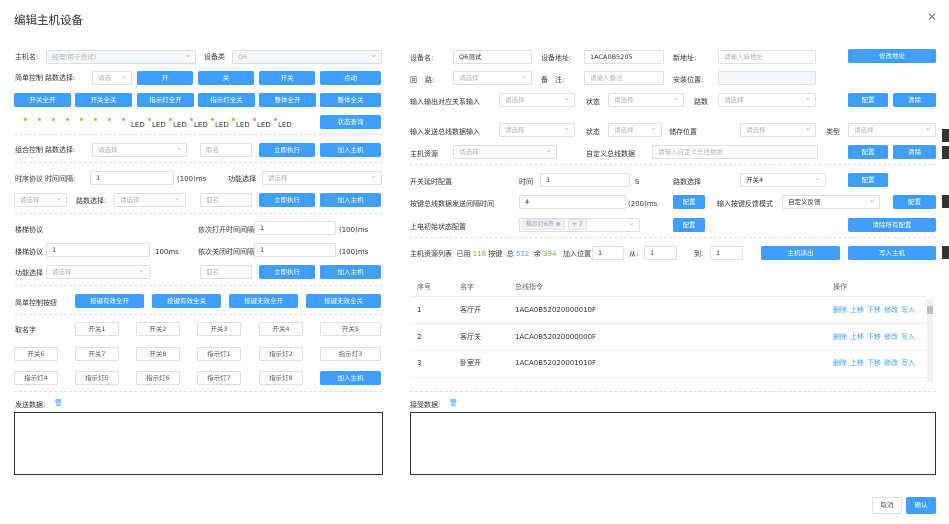  I want to click on power-config-button: 配置, so click(689, 225).